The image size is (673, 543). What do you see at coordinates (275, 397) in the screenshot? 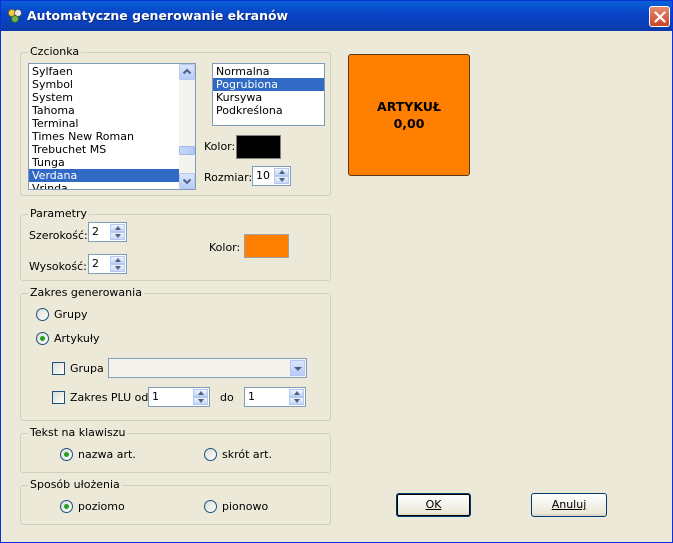
I see `plu-to-spinner: 1` at bounding box center [275, 397].